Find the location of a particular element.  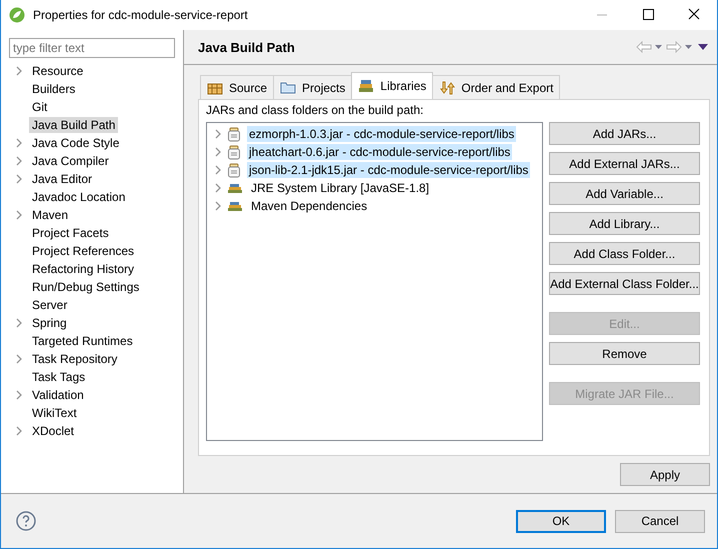

sidebar-item: Targeted Runtimes is located at coordinates (82, 341).